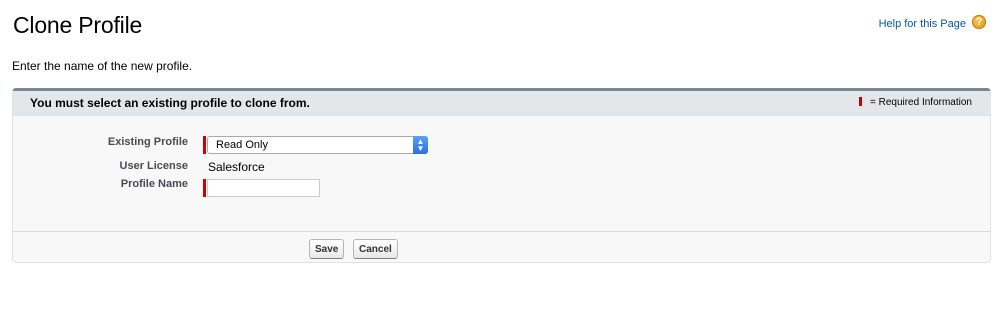 The image size is (1003, 310). Describe the element at coordinates (922, 24) in the screenshot. I see `help-link: Help for this Page` at that location.